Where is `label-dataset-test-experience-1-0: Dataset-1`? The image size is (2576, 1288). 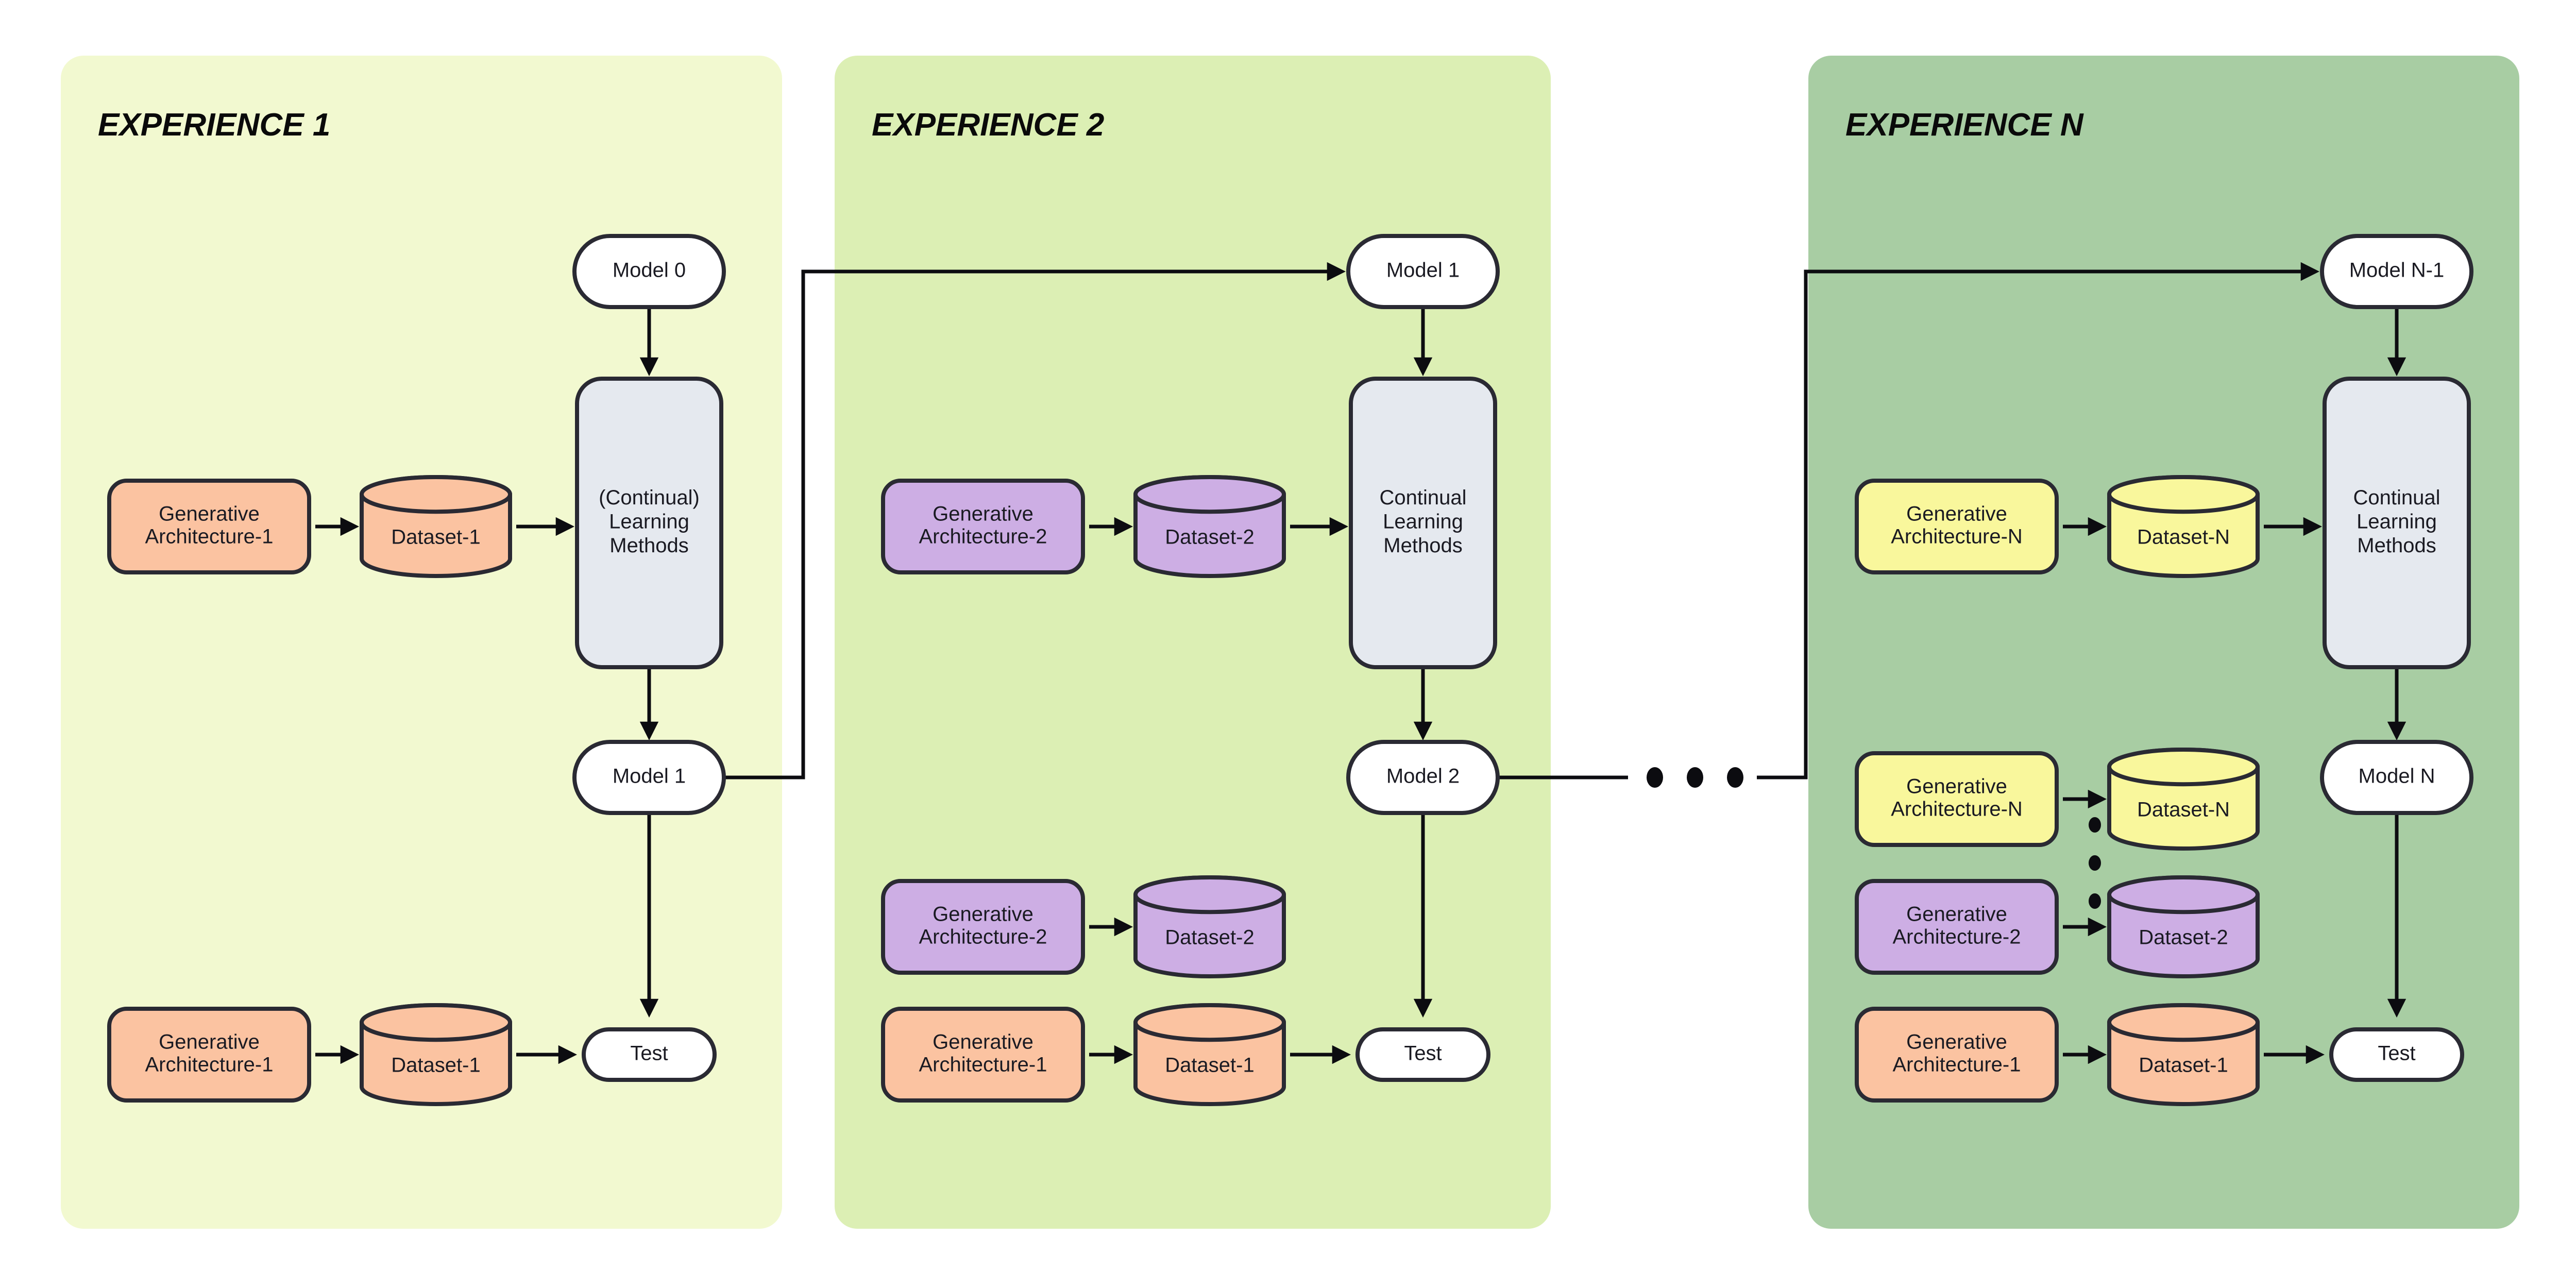 label-dataset-test-experience-1-0: Dataset-1 is located at coordinates (435, 1065).